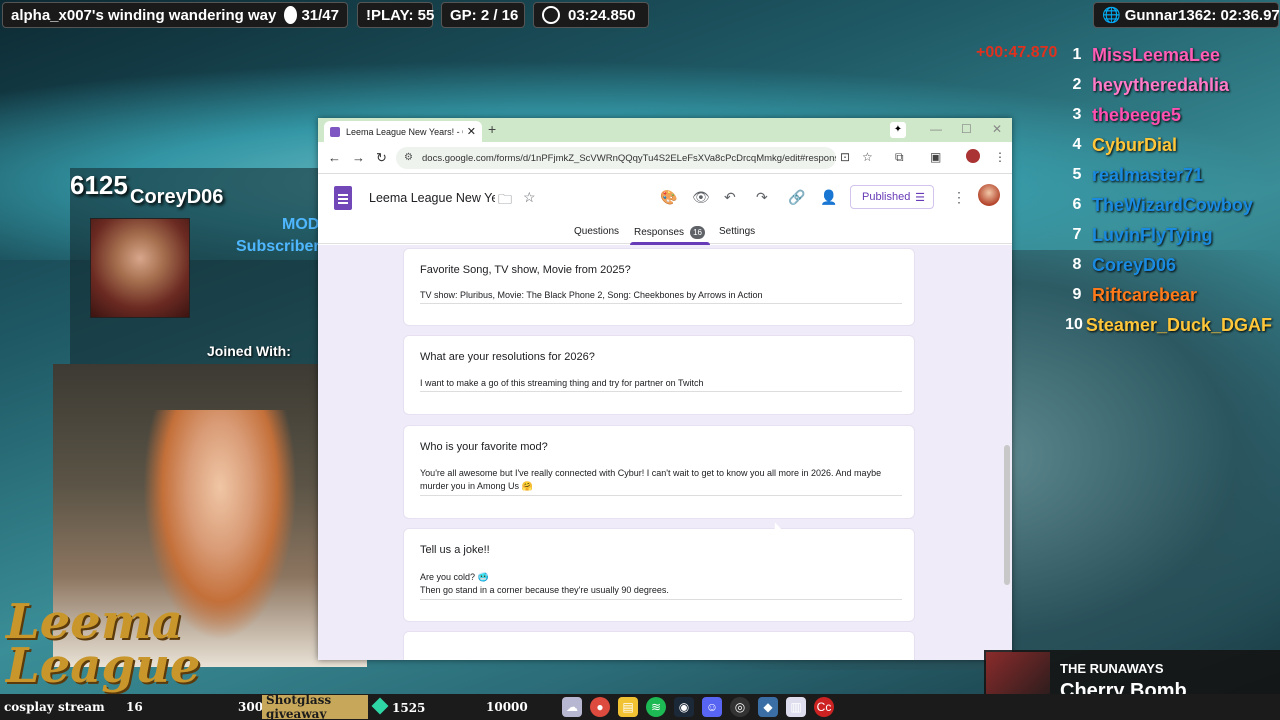  What do you see at coordinates (1017, 52) in the screenshot?
I see `split-time: +00:47.870` at bounding box center [1017, 52].